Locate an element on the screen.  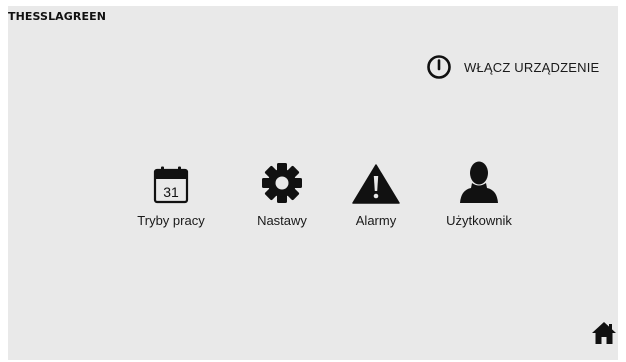
menu-item-tryby-pracy: 31 Tryby pracy is located at coordinates (171, 194).